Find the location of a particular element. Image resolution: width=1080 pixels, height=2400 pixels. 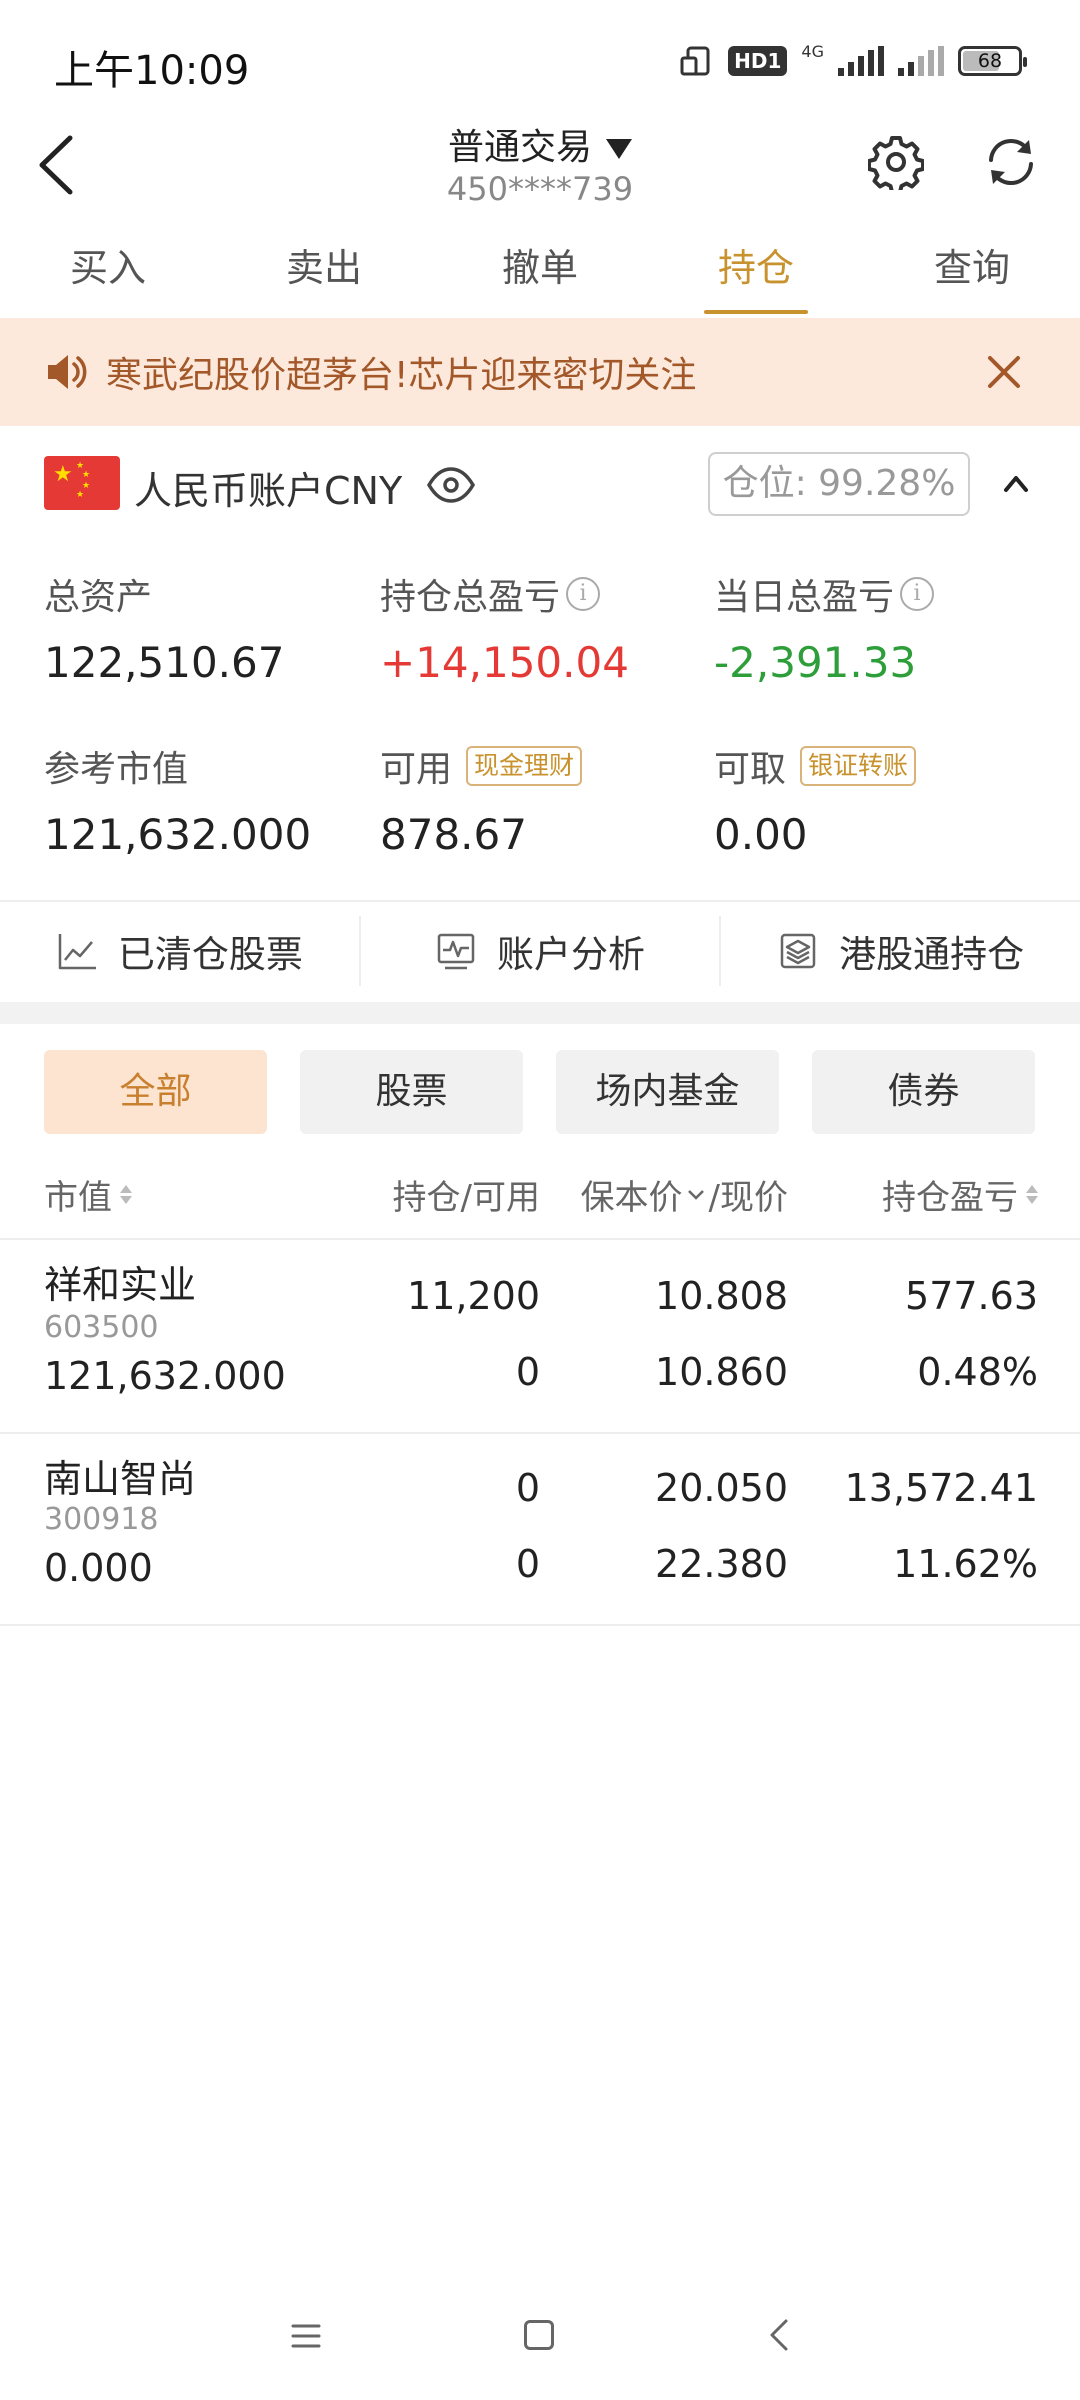

stock-code: 300918 is located at coordinates (101, 1519).